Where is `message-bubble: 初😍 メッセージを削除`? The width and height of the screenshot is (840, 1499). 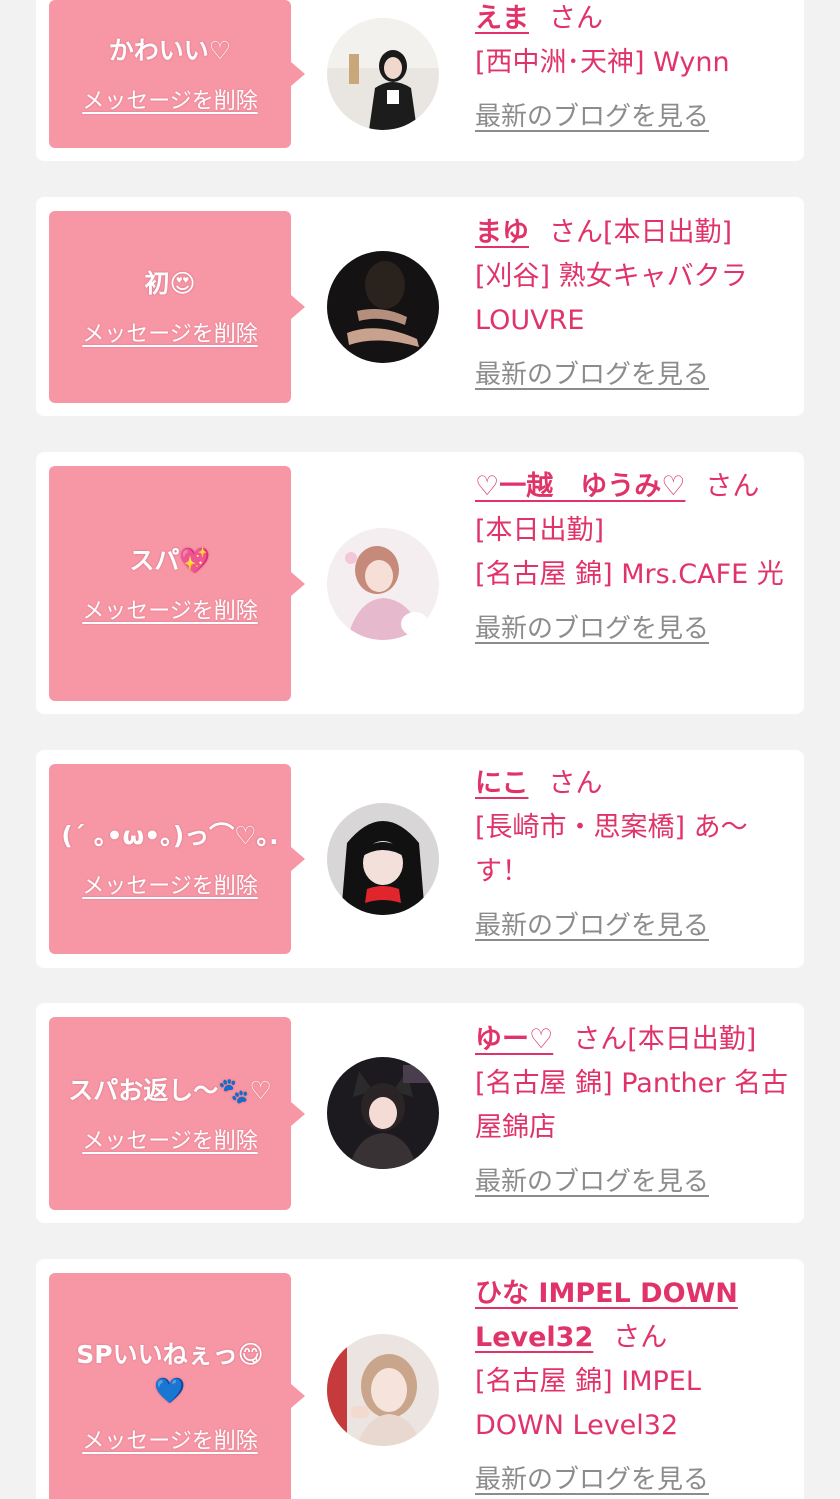
message-bubble: 初😍 メッセージを削除 is located at coordinates (177, 307).